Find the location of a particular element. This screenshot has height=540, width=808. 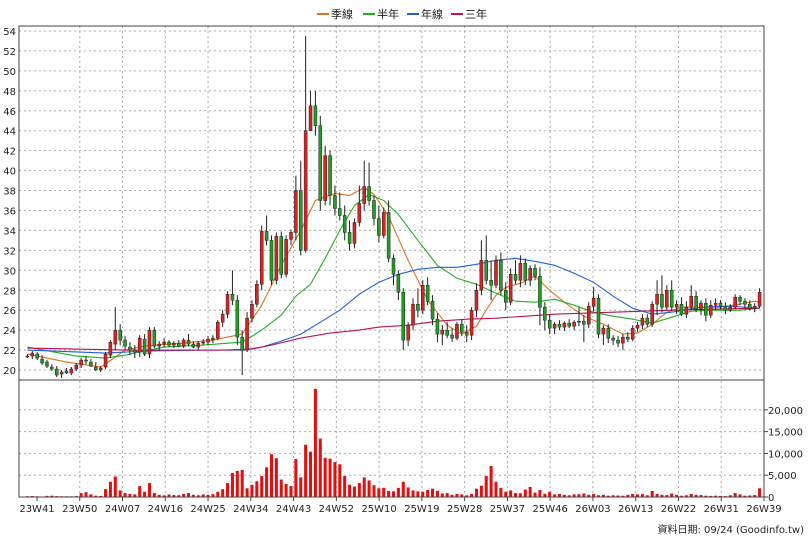

time-tick-label: 25W46 is located at coordinates (550, 509).